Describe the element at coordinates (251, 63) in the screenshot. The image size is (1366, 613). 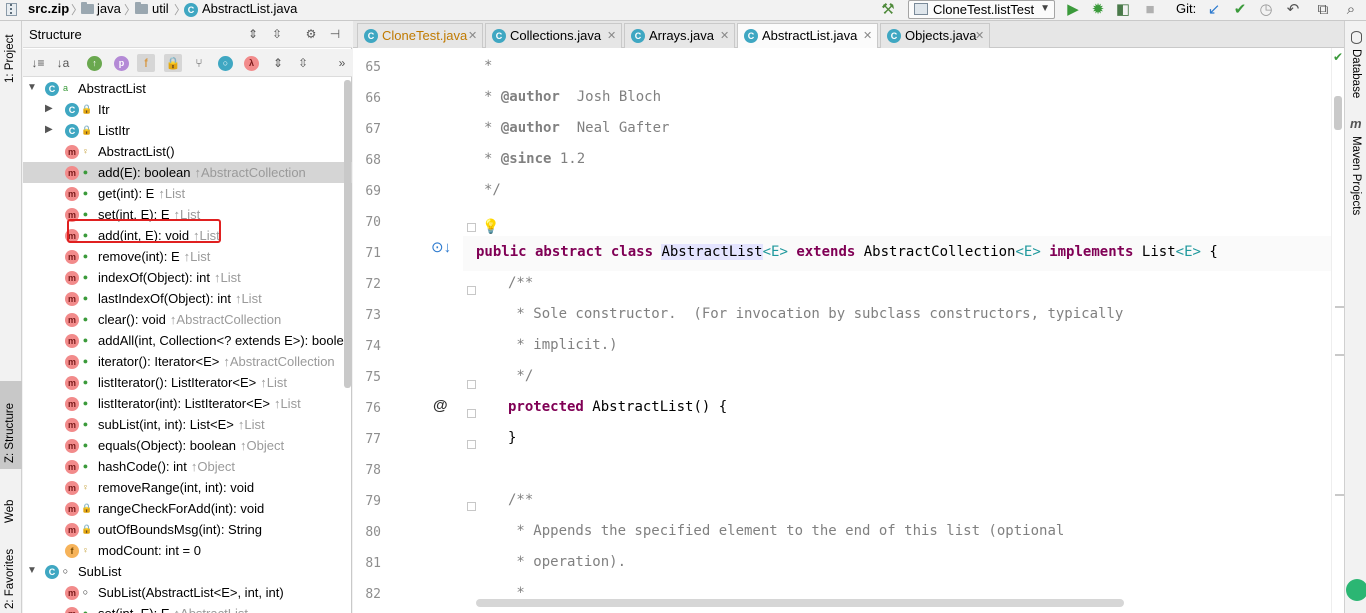
I see `lambda-icon: λ` at that location.